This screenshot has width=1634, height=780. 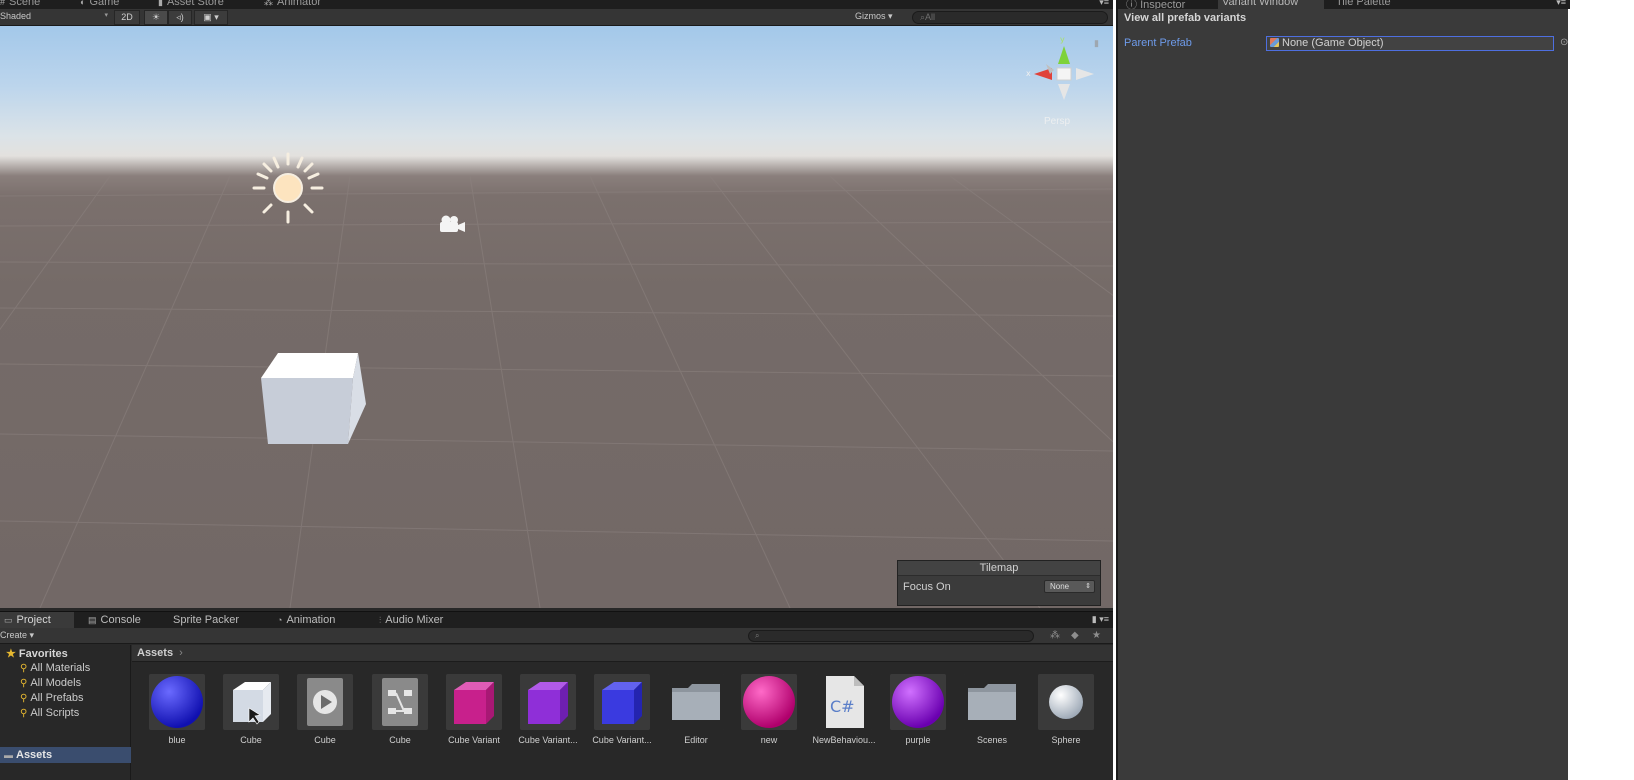 What do you see at coordinates (1066, 702) in the screenshot?
I see `mesh-sphere-icon` at bounding box center [1066, 702].